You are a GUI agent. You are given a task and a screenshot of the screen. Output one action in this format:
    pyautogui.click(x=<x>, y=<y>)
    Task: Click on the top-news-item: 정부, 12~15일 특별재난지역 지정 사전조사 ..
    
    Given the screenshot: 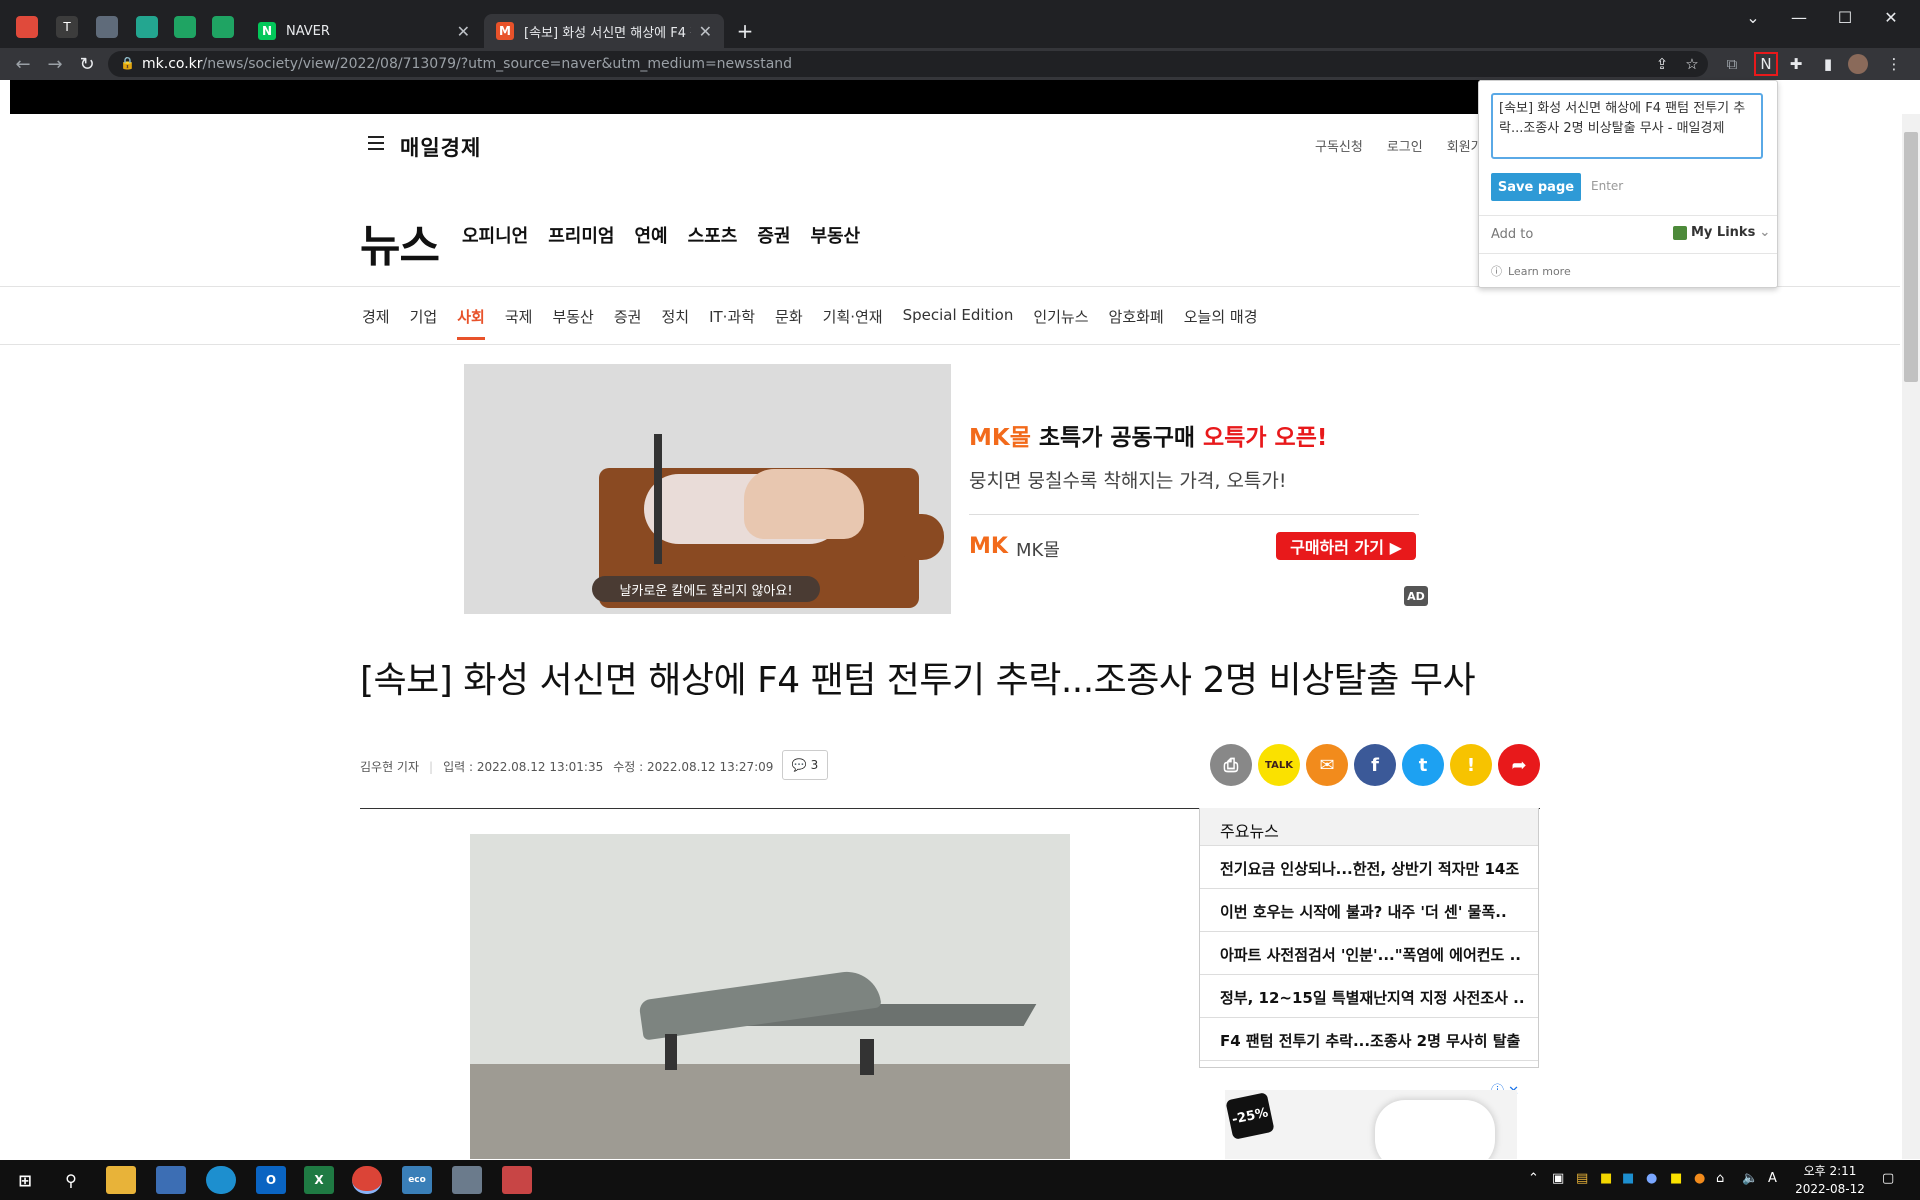 What is the action you would take?
    pyautogui.click(x=1369, y=996)
    